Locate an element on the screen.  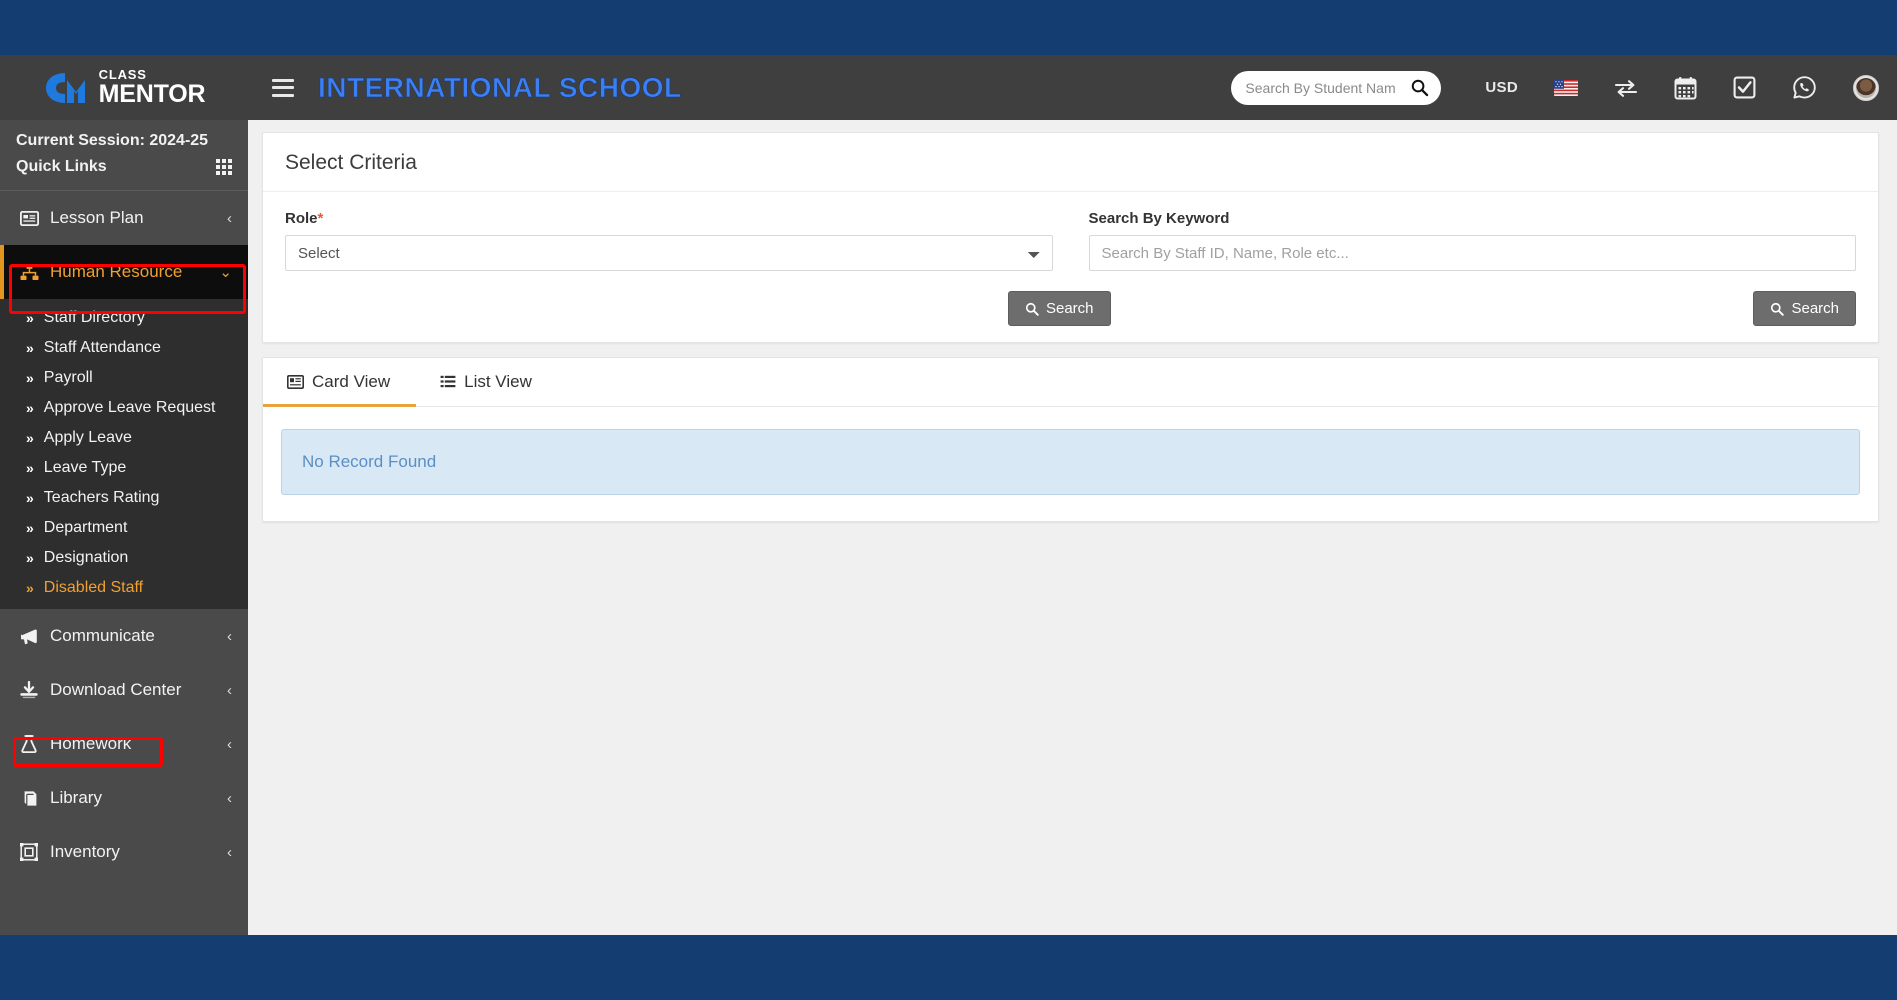
sidebar-subitem-teachers-rating: » Teachers Rating is located at coordinates (124, 498).